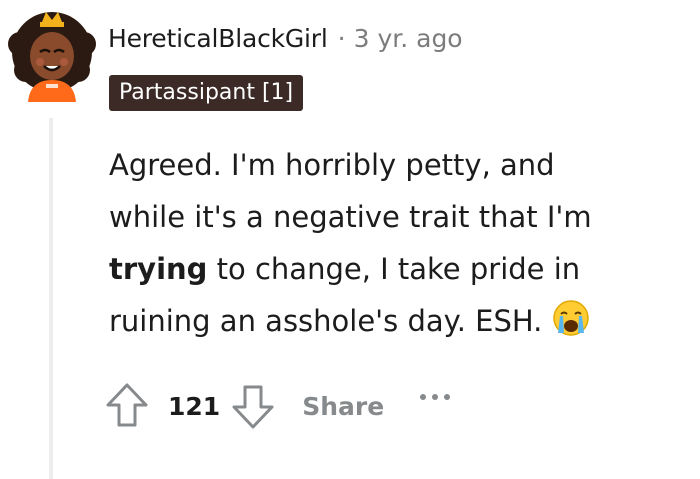 This screenshot has height=479, width=700. I want to click on user-flair: Partassipant [1], so click(206, 93).